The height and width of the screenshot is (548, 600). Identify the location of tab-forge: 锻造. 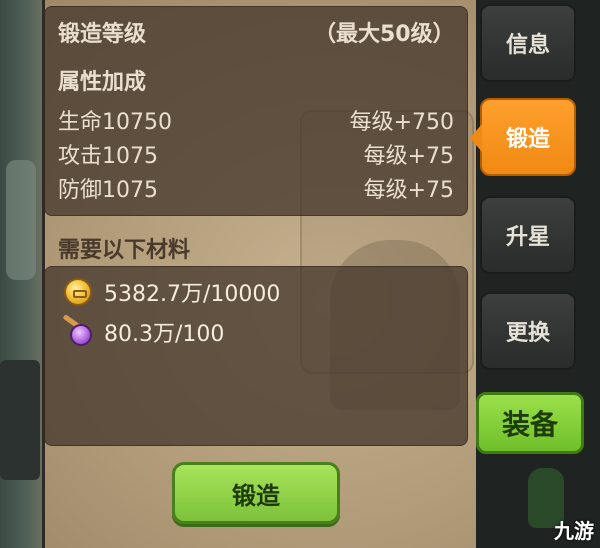
(528, 137).